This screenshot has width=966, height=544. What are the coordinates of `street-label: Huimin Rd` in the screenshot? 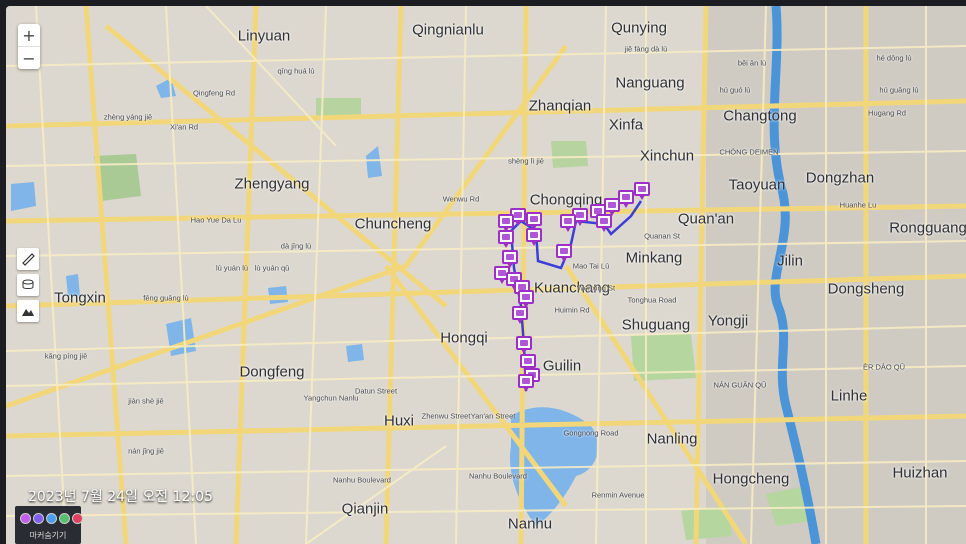 It's located at (572, 310).